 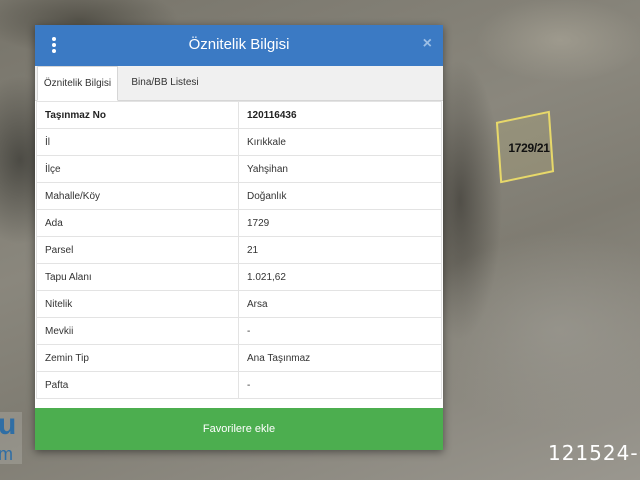 I want to click on attribute-key: İl, so click(x=137, y=142).